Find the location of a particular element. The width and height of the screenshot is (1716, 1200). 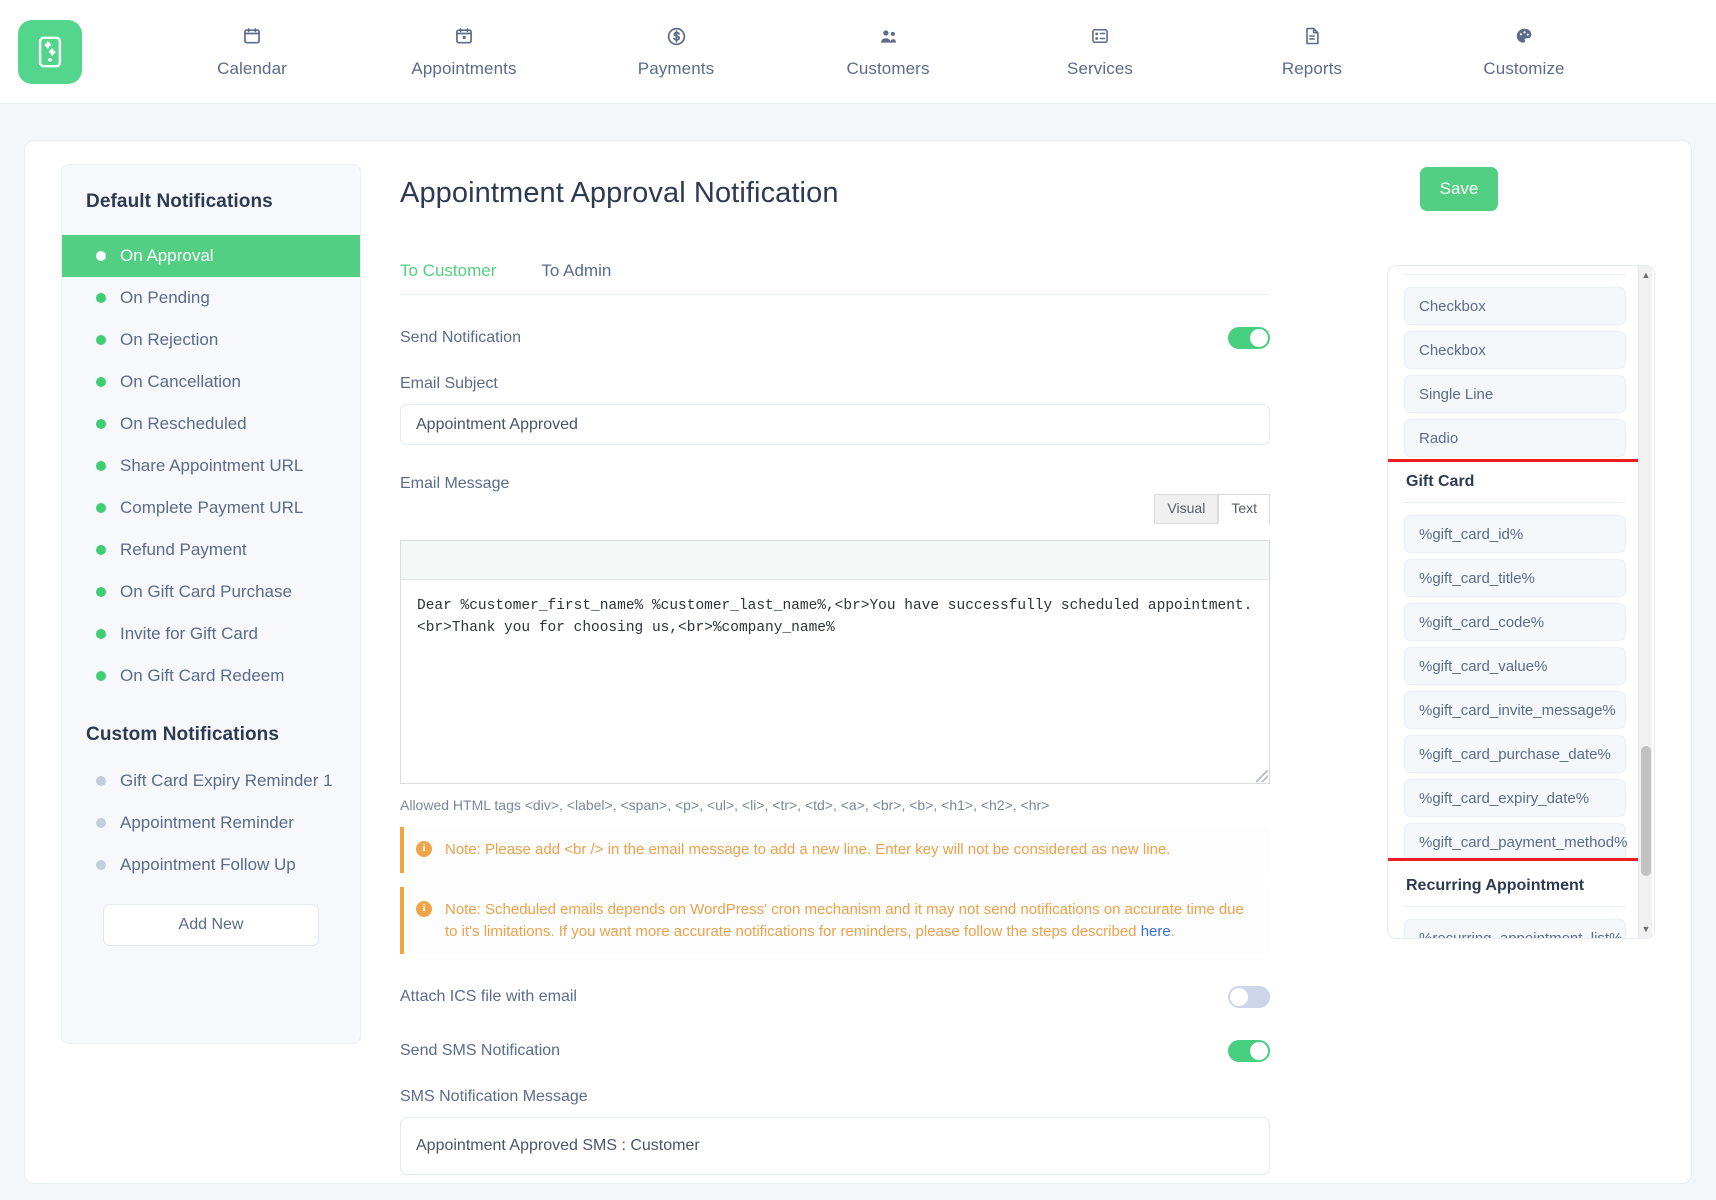

send-sms-row: Send SMS Notification is located at coordinates (835, 1051).